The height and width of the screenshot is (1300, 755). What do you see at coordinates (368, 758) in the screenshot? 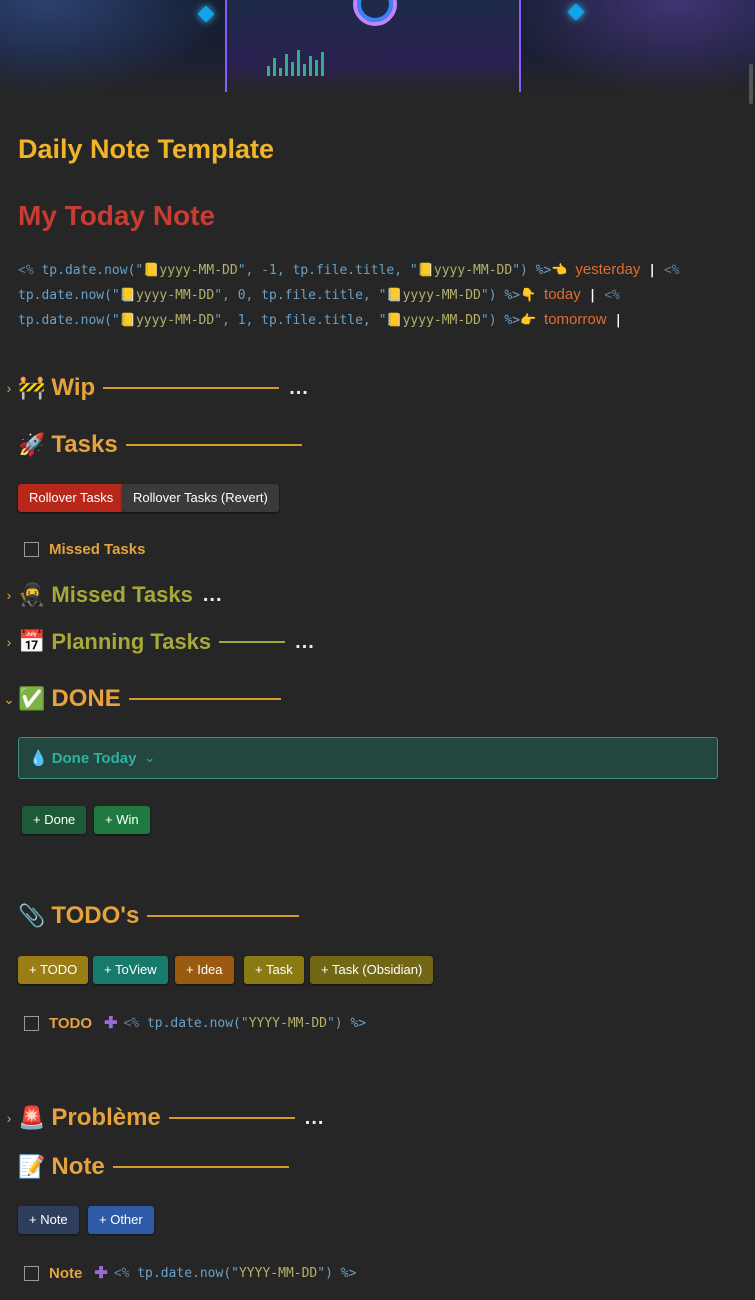
I see `done-today-callout: 💧 Done Today ⌄` at bounding box center [368, 758].